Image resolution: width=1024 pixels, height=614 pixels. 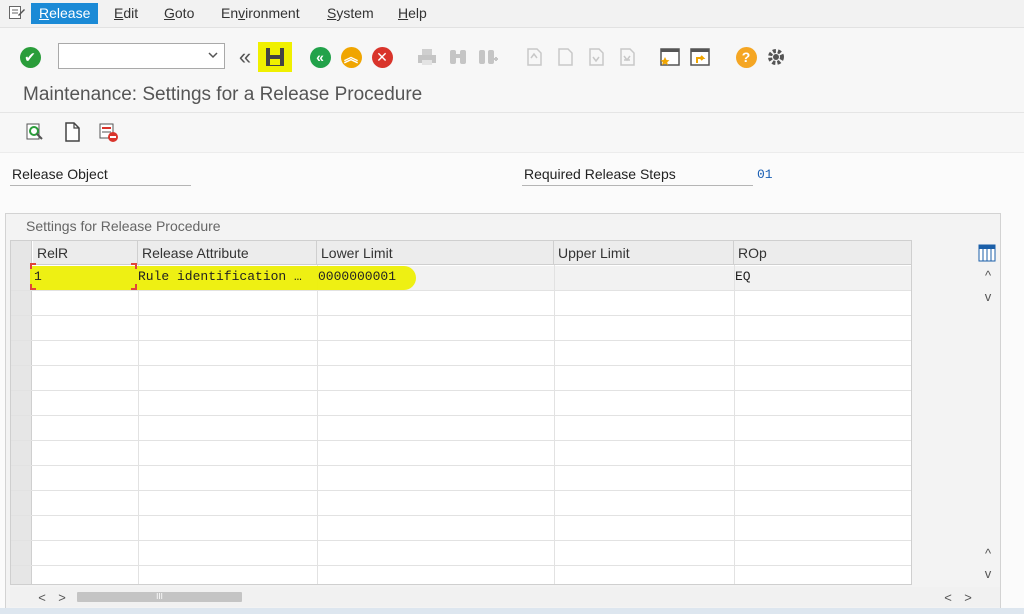 I want to click on find-icon, so click(x=458, y=57).